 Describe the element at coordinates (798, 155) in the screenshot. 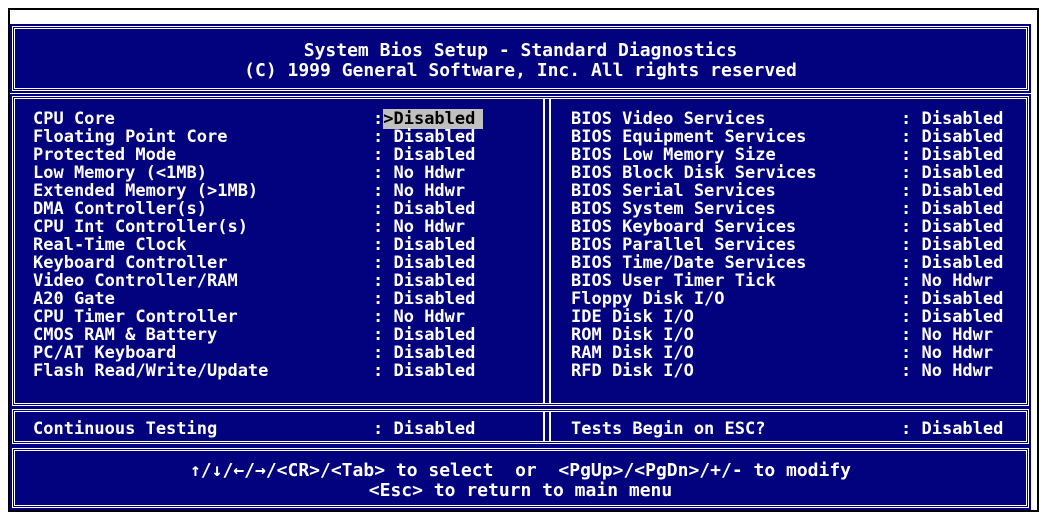

I see `bios-item-row: BIOS Low Memory Size: Disabled` at that location.